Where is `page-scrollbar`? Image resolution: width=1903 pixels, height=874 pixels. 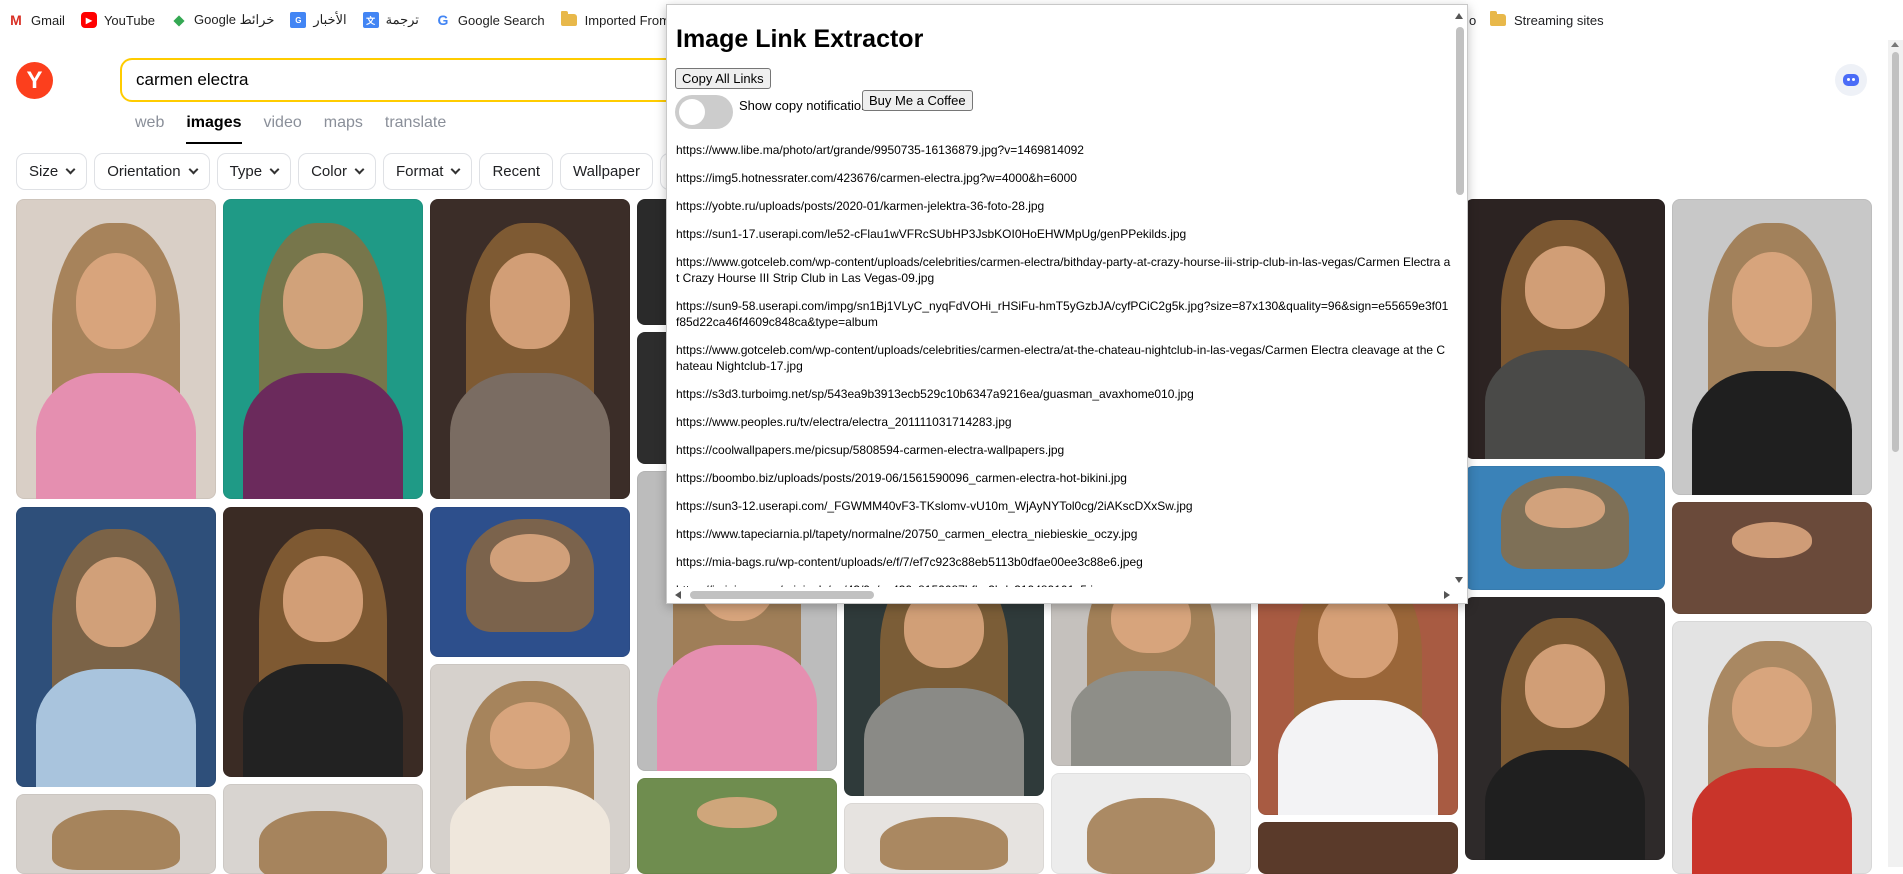
page-scrollbar is located at coordinates (1895, 453).